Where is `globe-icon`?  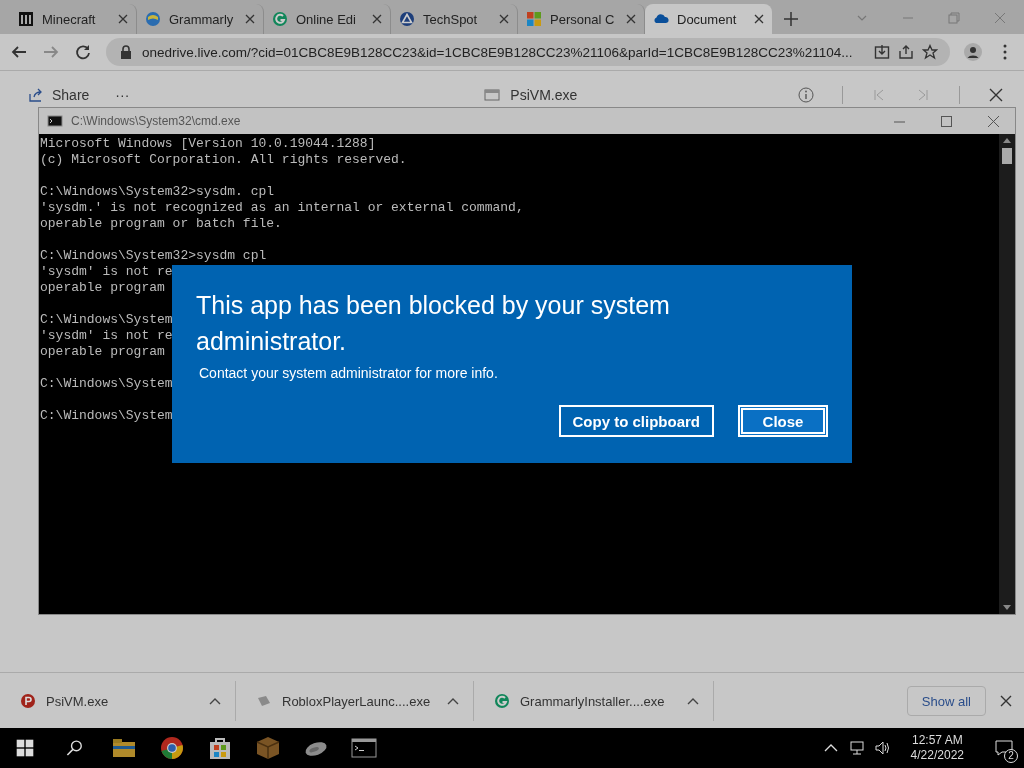
globe-icon is located at coordinates (153, 19).